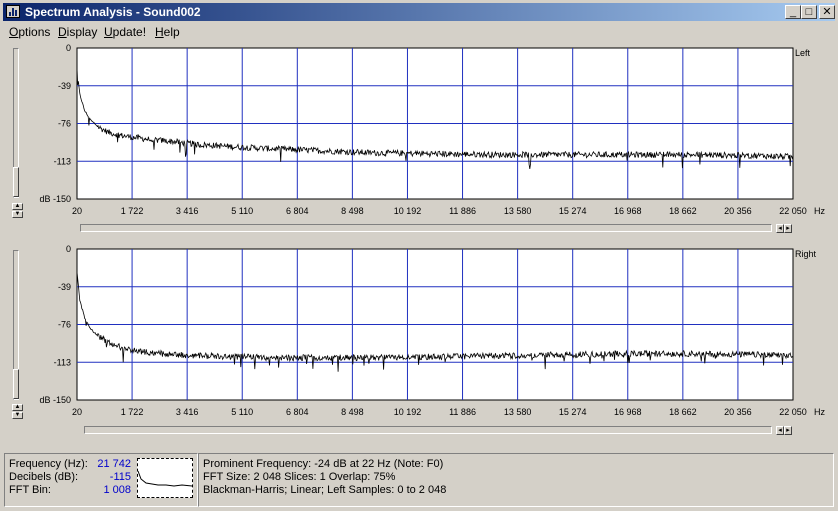  I want to click on frequency-value: 21 742, so click(114, 464).